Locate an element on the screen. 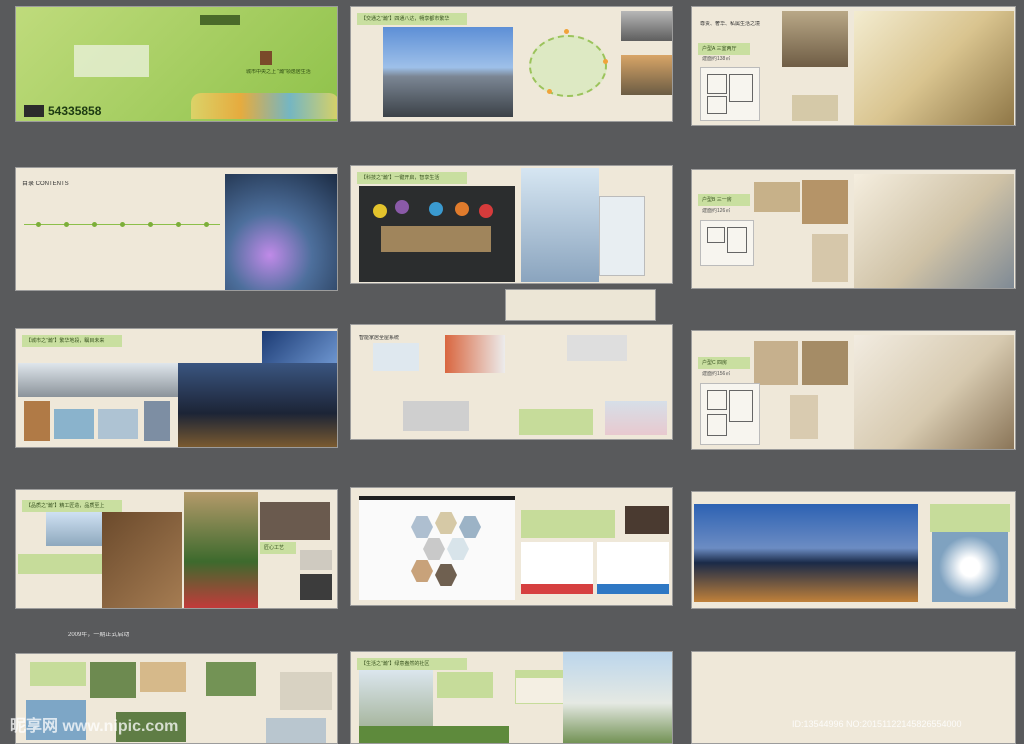 The width and height of the screenshot is (1024, 744). cover-qr is located at coordinates (34, 111).